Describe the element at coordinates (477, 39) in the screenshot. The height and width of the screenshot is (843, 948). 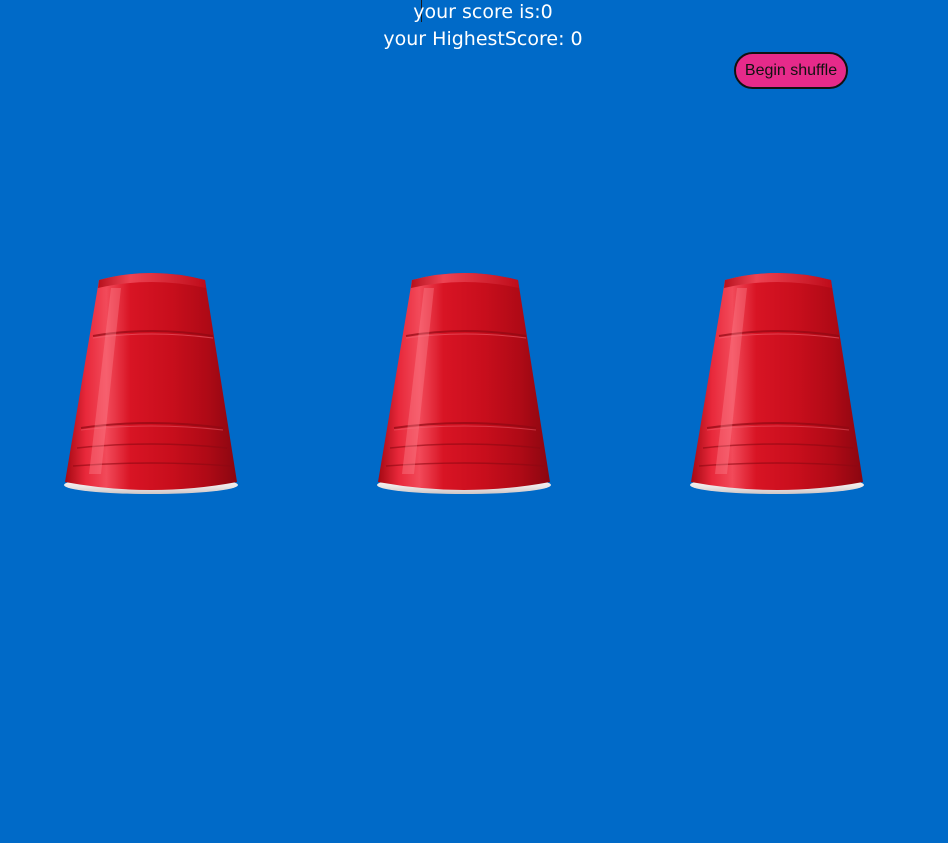
I see `highscore-label: your HighestScore:` at that location.